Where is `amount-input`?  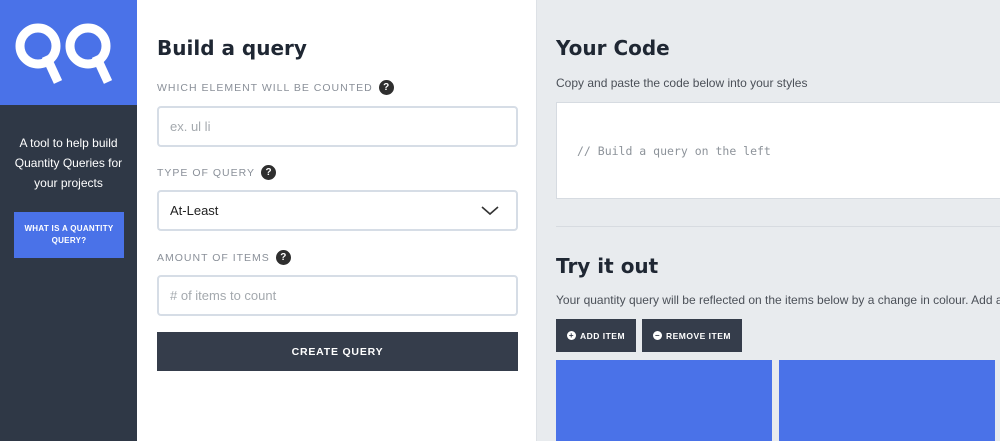
amount-input is located at coordinates (337, 295).